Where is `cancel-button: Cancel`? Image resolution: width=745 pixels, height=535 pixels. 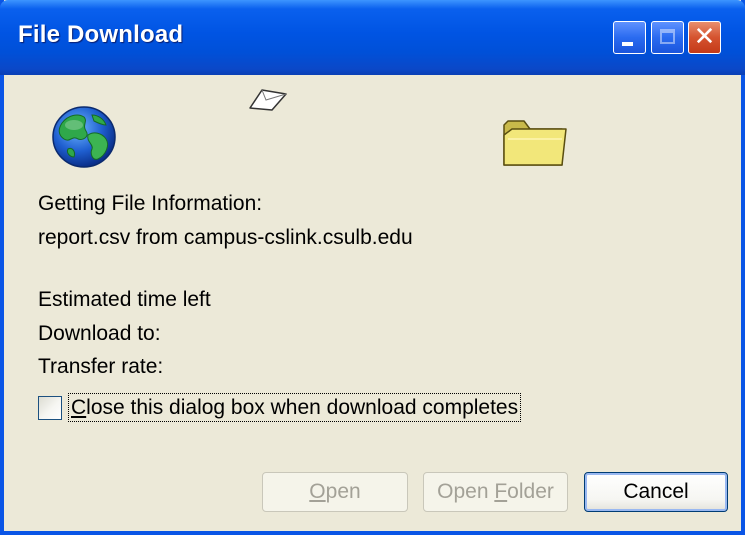 cancel-button: Cancel is located at coordinates (656, 492).